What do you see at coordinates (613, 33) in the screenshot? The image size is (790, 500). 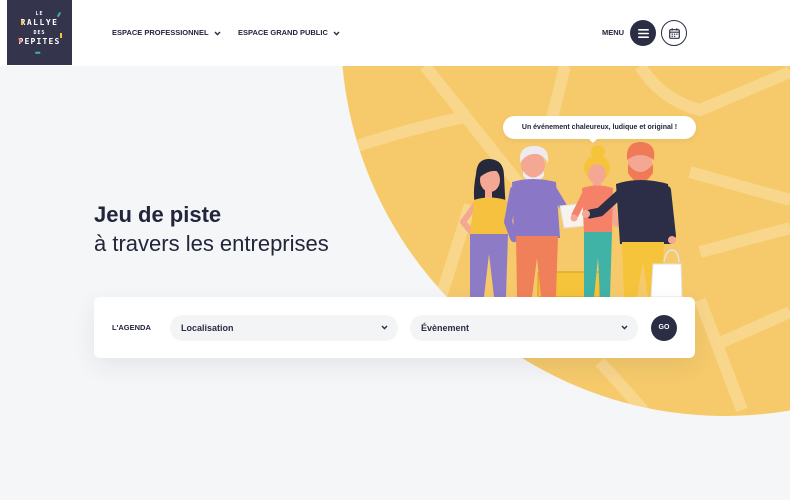 I see `menu-label: MENU` at bounding box center [613, 33].